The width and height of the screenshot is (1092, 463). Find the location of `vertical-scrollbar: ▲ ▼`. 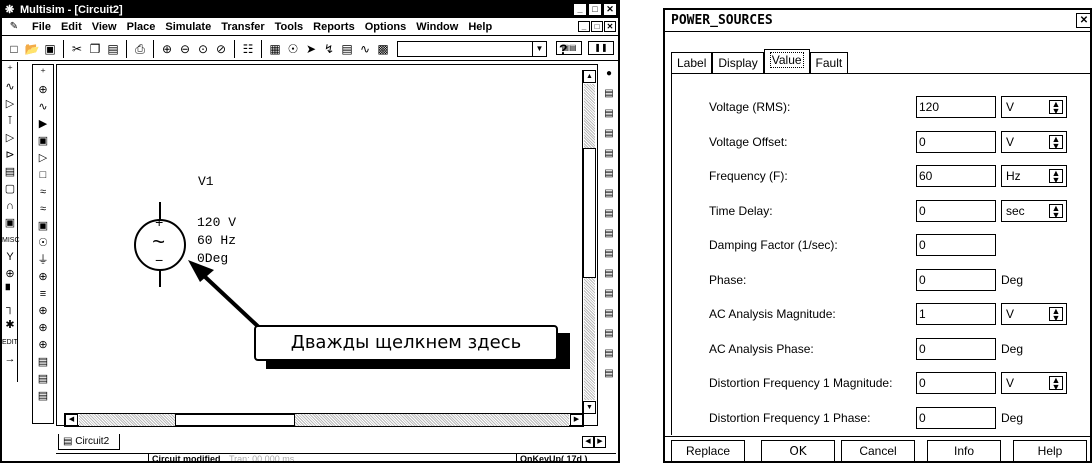

vertical-scrollbar: ▲ ▼ is located at coordinates (589, 242).